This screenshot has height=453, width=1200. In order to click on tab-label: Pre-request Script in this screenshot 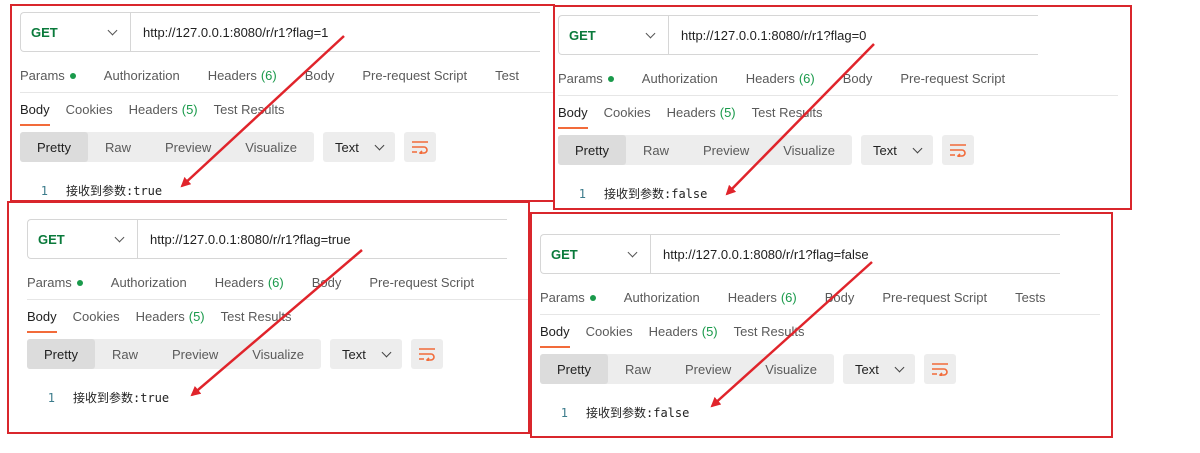, I will do `click(935, 297)`.